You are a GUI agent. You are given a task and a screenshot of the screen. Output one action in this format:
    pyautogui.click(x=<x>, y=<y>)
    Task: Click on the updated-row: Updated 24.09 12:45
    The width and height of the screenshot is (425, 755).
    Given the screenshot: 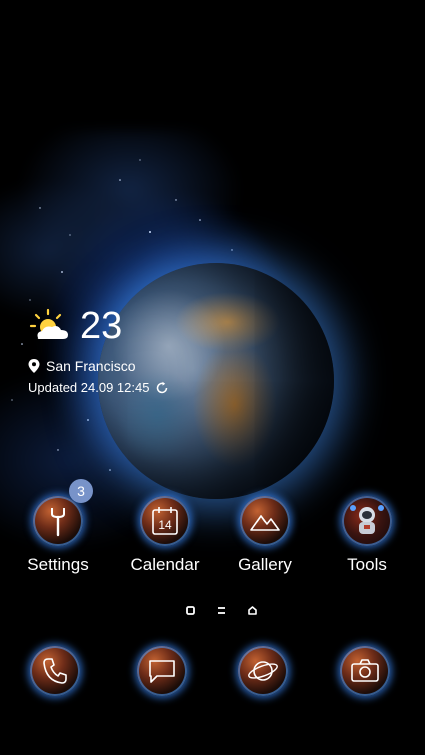 What is the action you would take?
    pyautogui.click(x=98, y=387)
    